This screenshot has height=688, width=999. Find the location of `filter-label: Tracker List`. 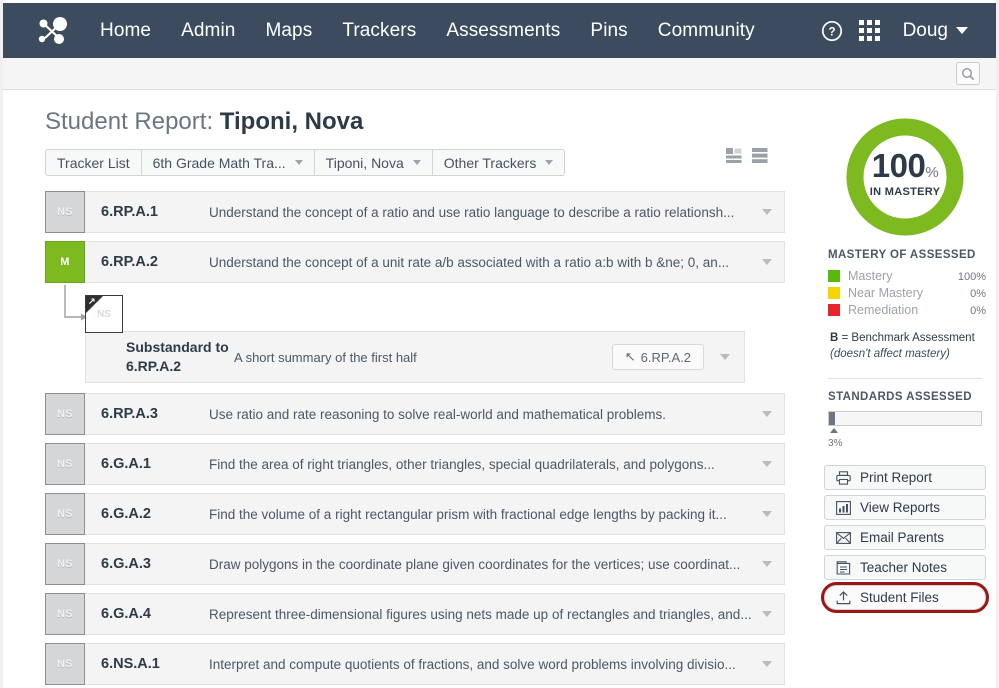

filter-label: Tracker List is located at coordinates (93, 162).